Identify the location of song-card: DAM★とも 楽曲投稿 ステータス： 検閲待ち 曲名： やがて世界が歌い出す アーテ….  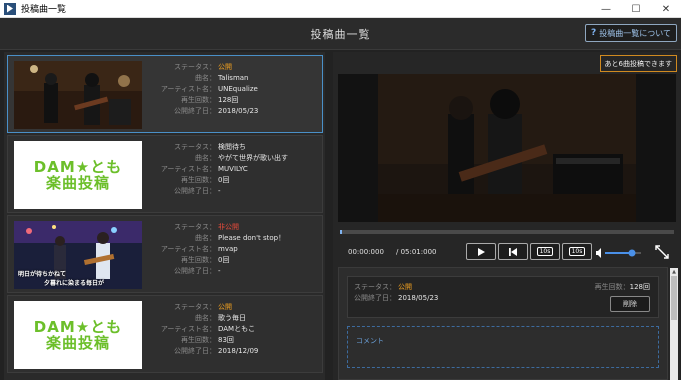
(165, 174).